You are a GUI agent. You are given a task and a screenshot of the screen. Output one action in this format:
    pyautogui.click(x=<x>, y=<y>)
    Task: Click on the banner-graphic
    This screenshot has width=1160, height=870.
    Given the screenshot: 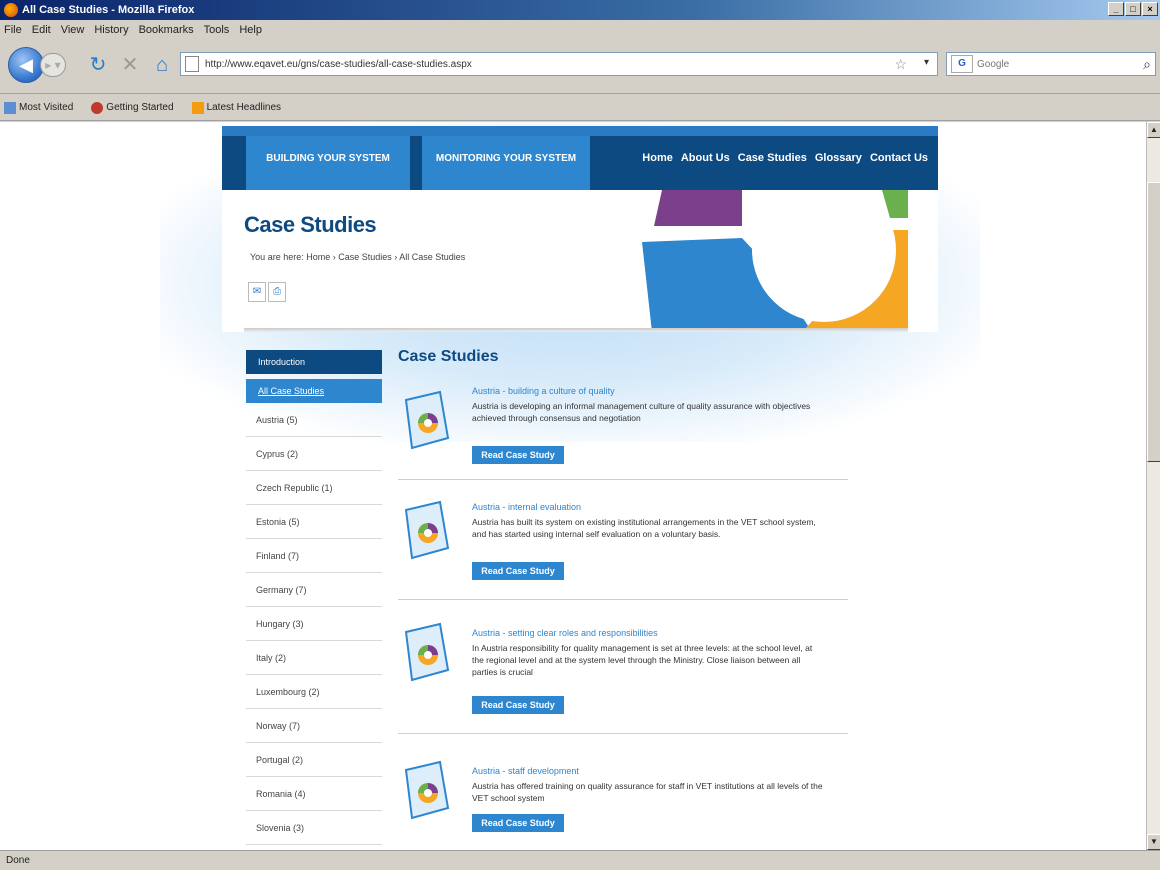 What is the action you would take?
    pyautogui.click(x=775, y=261)
    